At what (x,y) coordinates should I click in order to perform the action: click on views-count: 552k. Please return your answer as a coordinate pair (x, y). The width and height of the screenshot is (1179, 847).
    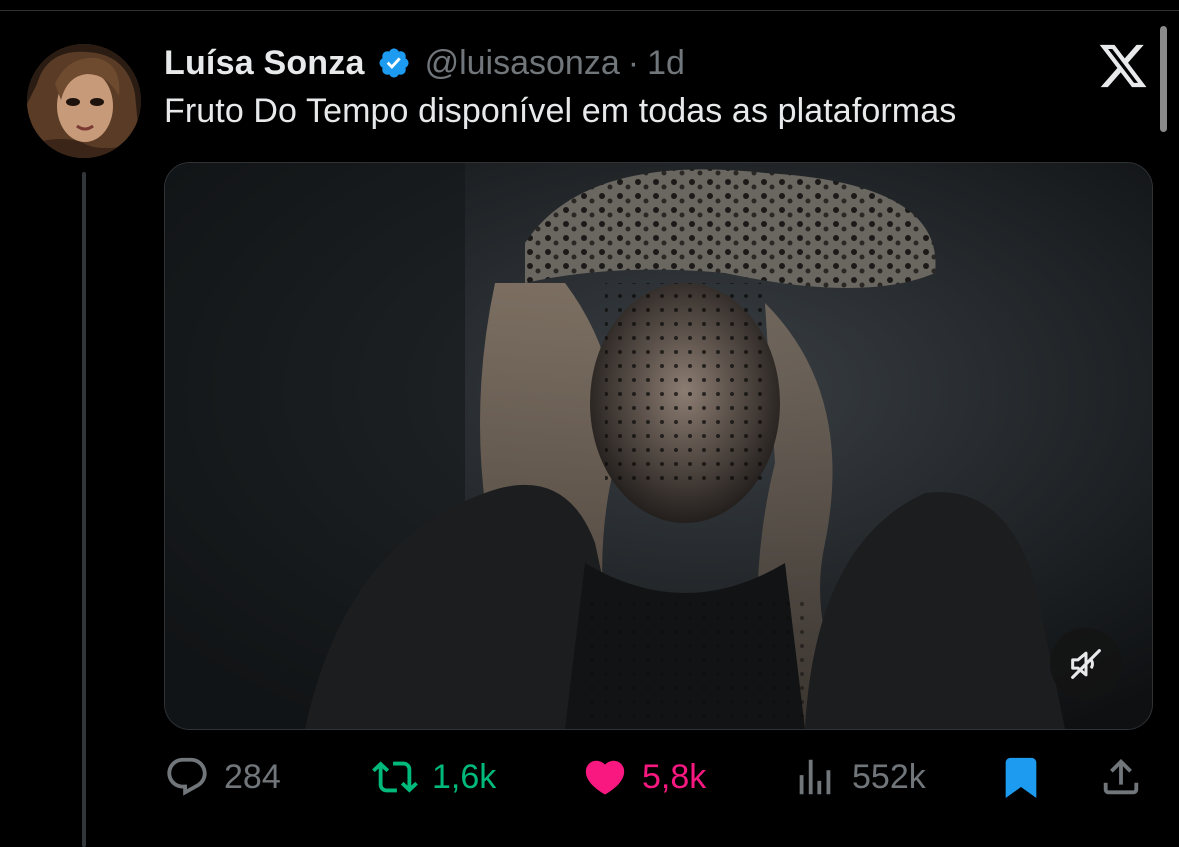
    Looking at the image, I should click on (889, 776).